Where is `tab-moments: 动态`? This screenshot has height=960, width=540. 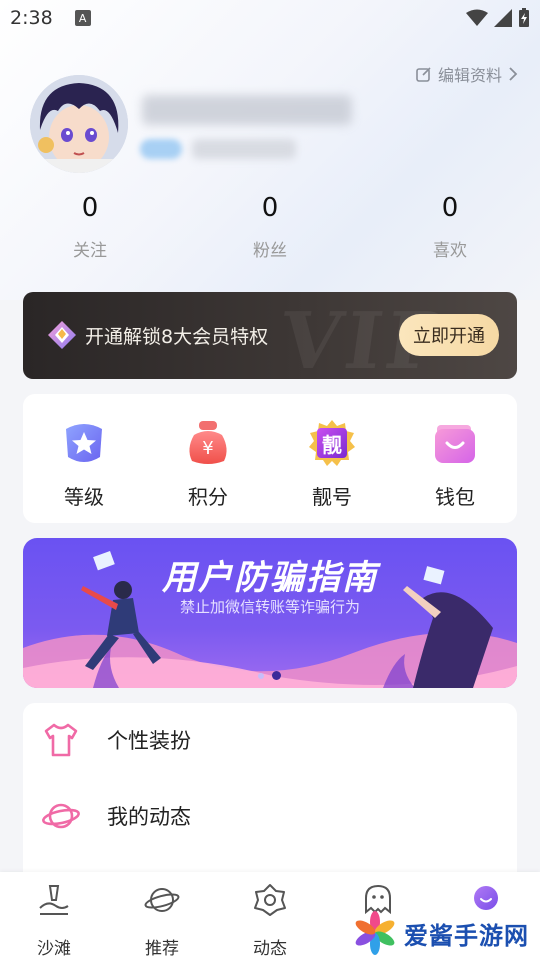 tab-moments: 动态 is located at coordinates (270, 920).